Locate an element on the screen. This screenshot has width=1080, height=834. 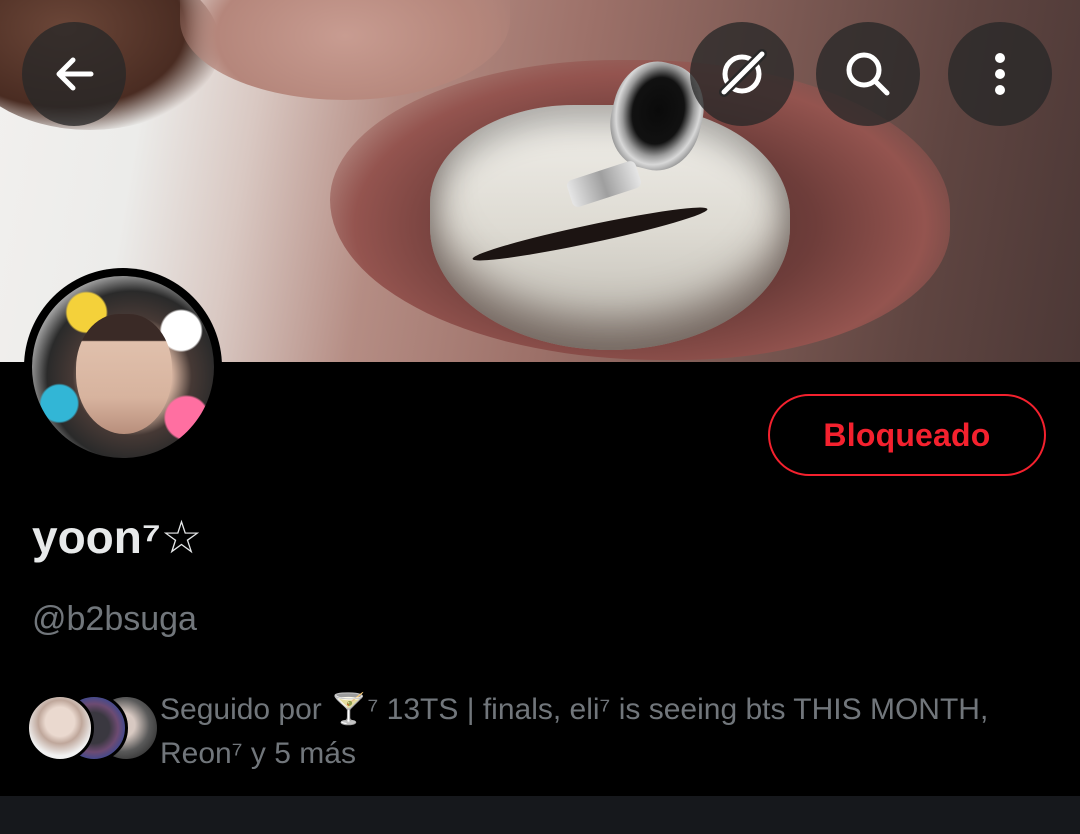
followers-you-know-avatars is located at coordinates (93, 728).